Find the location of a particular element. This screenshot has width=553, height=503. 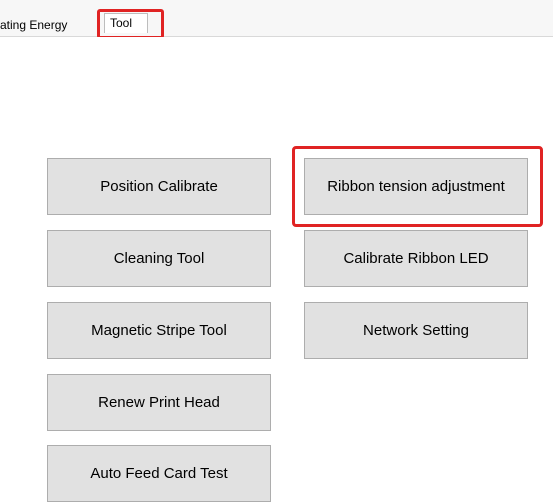

tab-heating-energy: ating Energy is located at coordinates (33, 25).